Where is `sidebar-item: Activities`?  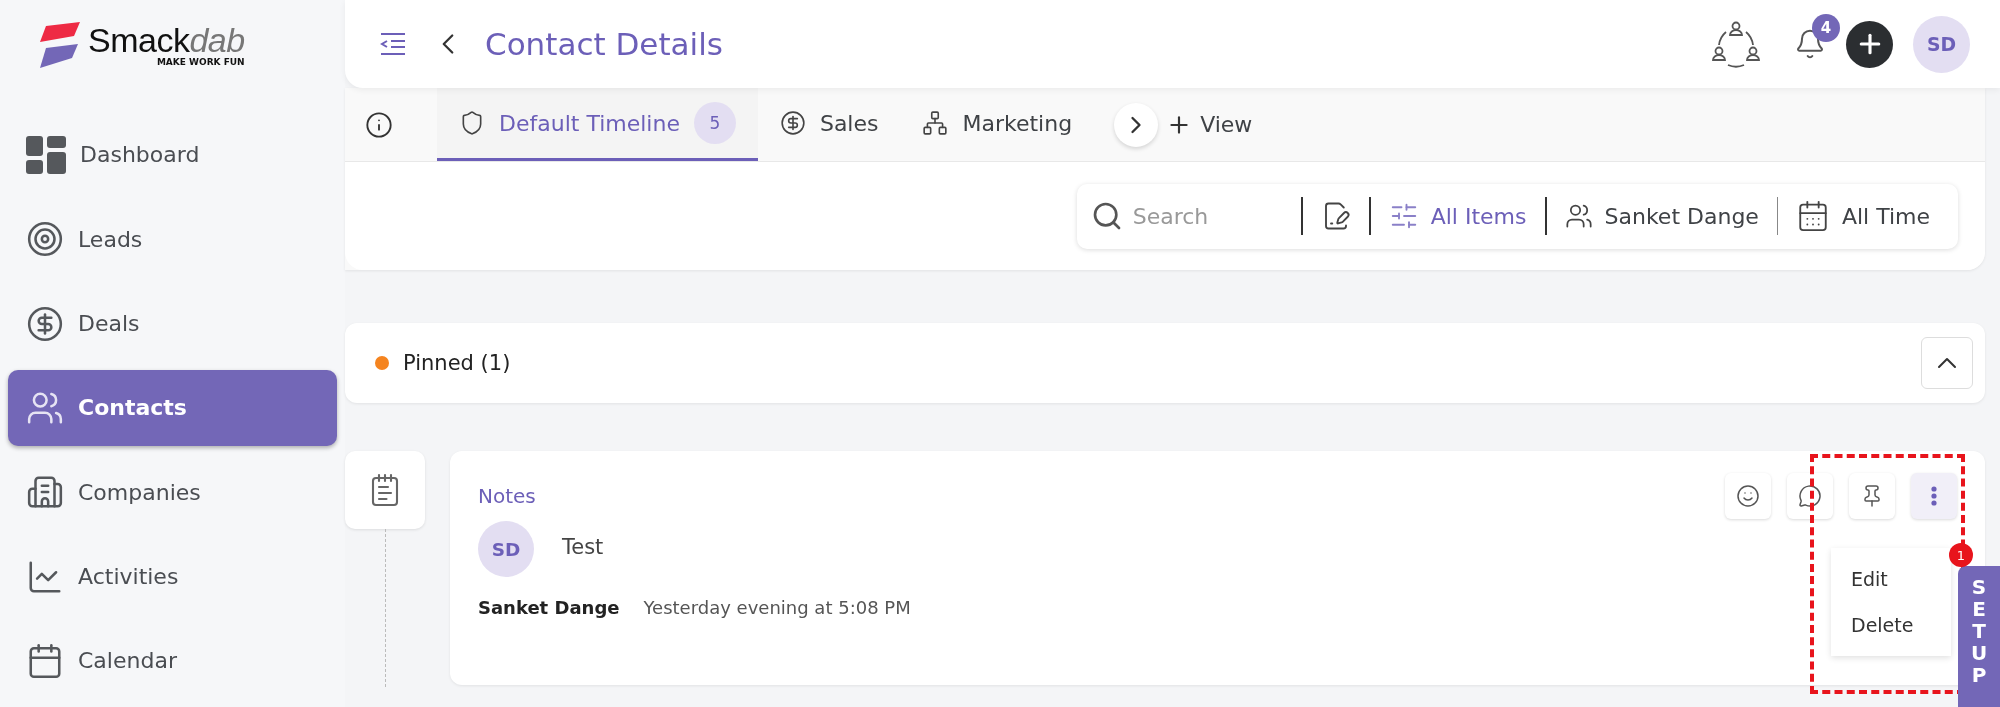 sidebar-item: Activities is located at coordinates (172, 576).